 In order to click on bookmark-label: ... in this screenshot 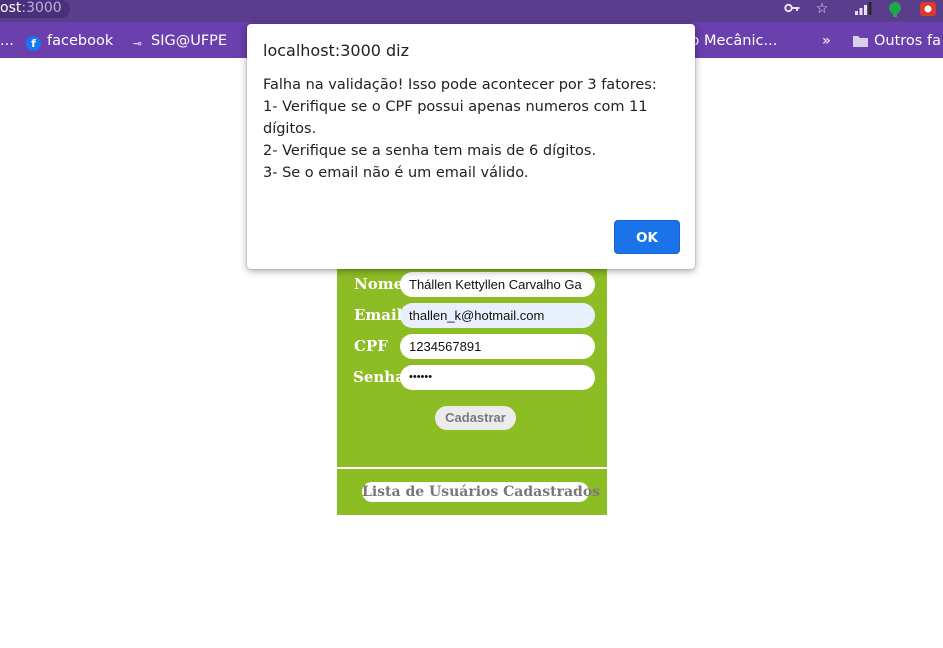, I will do `click(7, 41)`.